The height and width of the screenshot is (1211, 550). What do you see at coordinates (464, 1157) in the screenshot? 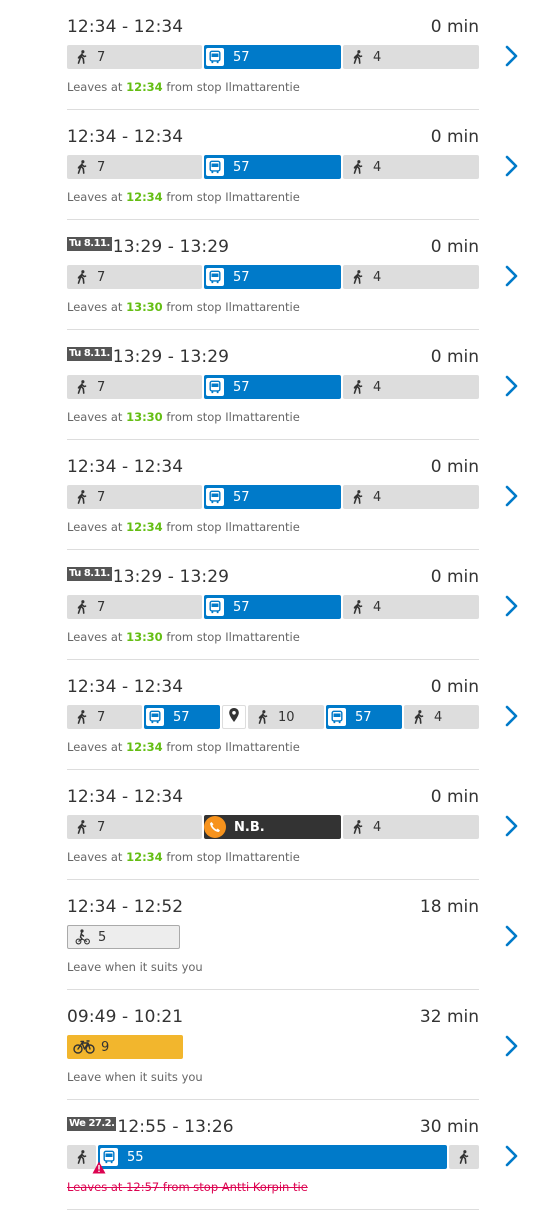
I see `walk-leg` at bounding box center [464, 1157].